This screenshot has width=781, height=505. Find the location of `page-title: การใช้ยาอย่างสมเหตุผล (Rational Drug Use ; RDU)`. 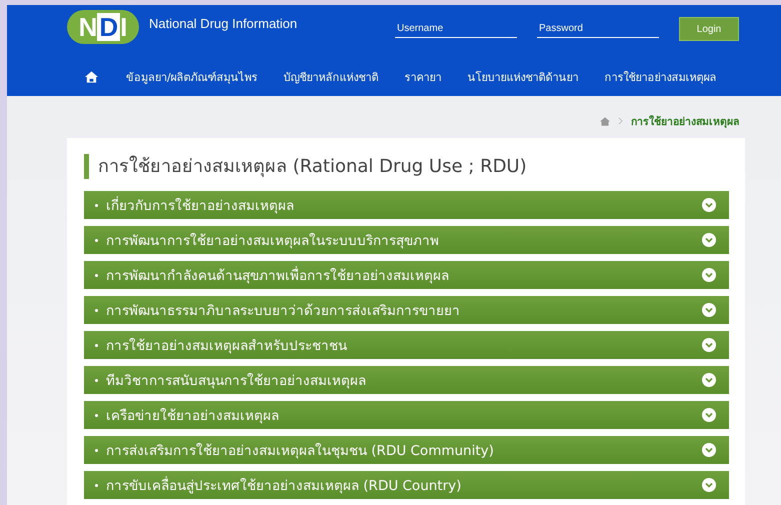

page-title: การใช้ยาอย่างสมเหตุผล (Rational Drug Use ; RDU) is located at coordinates (406, 166).